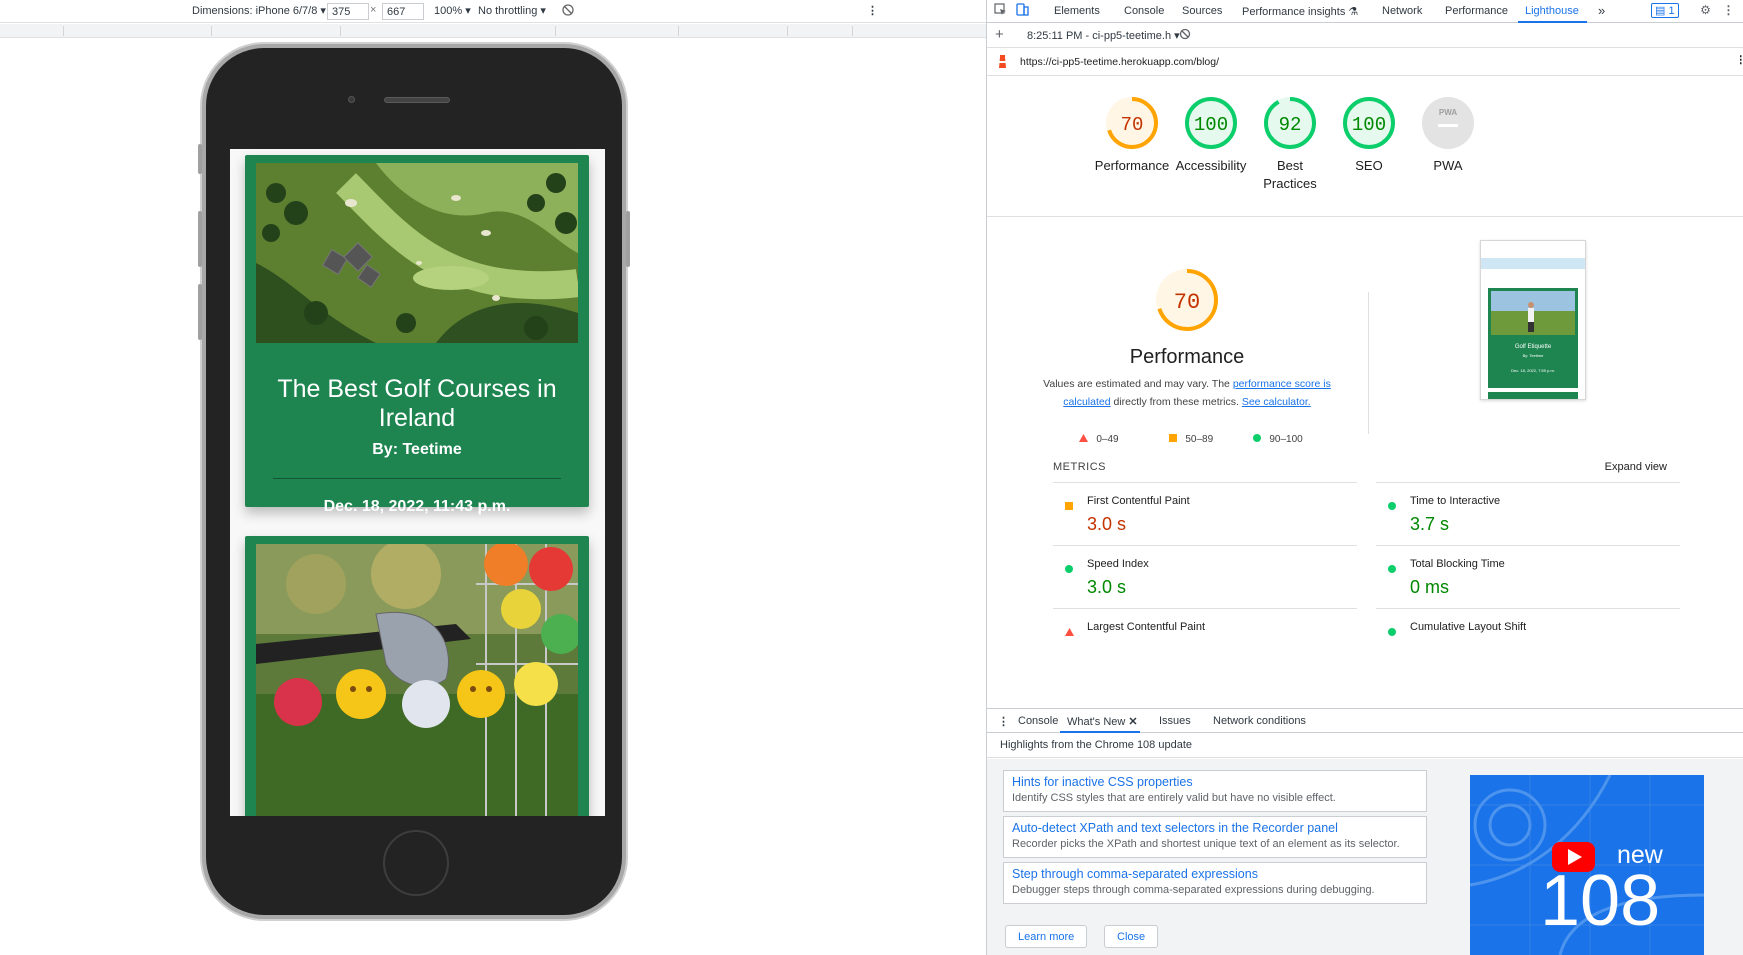 This screenshot has width=1743, height=955. What do you see at coordinates (1448, 135) in the screenshot?
I see `gauge-pwa: PWA PWA` at bounding box center [1448, 135].